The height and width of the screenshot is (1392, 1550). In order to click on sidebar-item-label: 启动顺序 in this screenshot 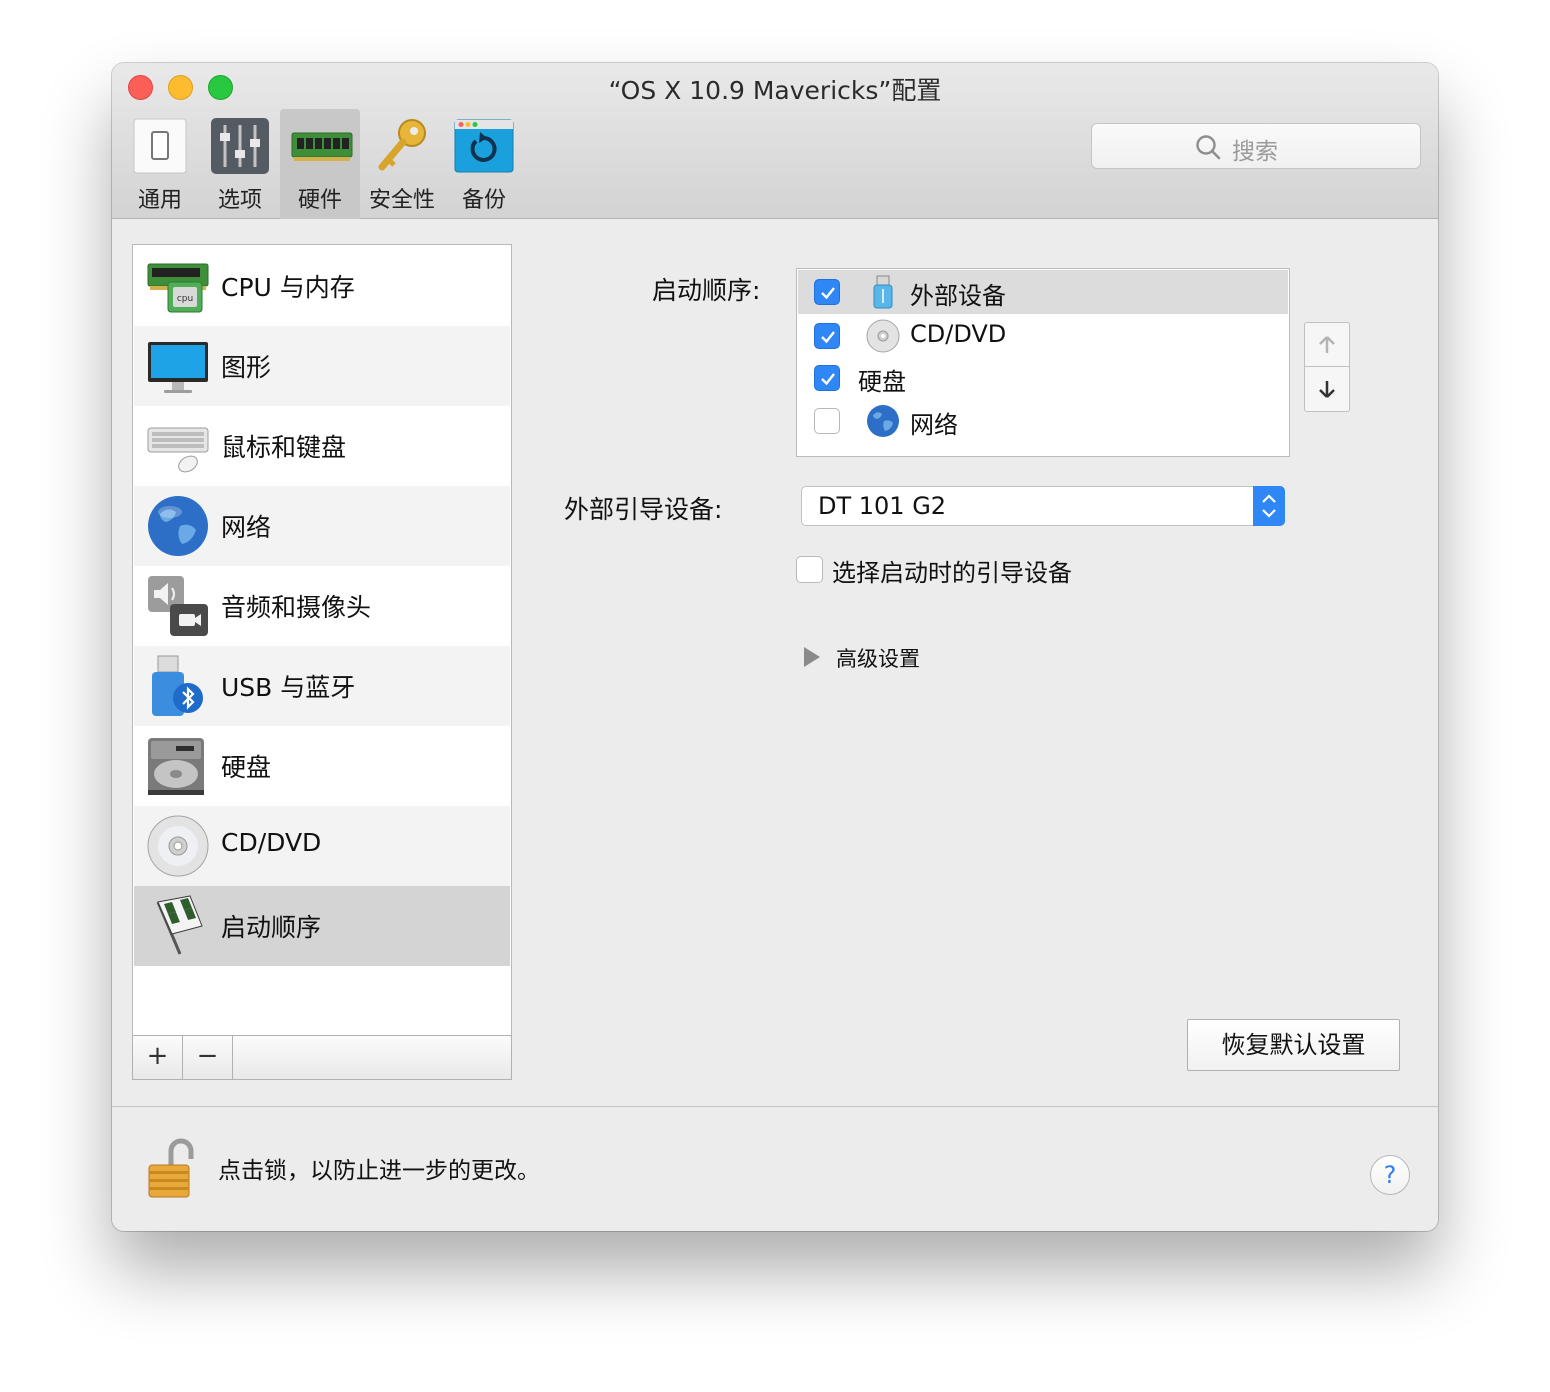, I will do `click(271, 927)`.